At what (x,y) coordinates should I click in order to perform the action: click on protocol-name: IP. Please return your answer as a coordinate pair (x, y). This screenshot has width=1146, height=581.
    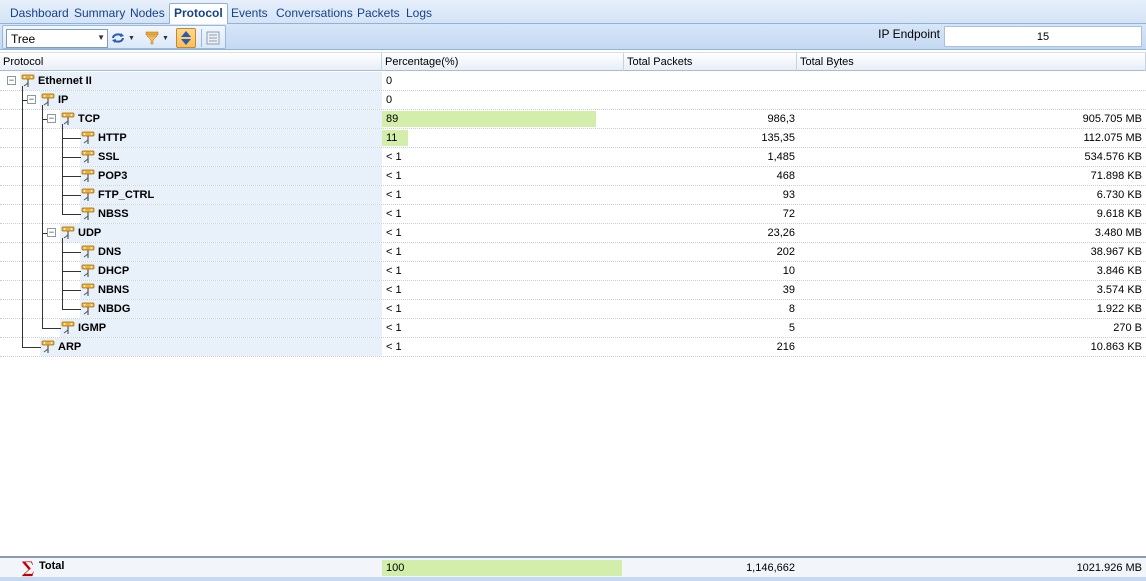
    Looking at the image, I should click on (63, 100).